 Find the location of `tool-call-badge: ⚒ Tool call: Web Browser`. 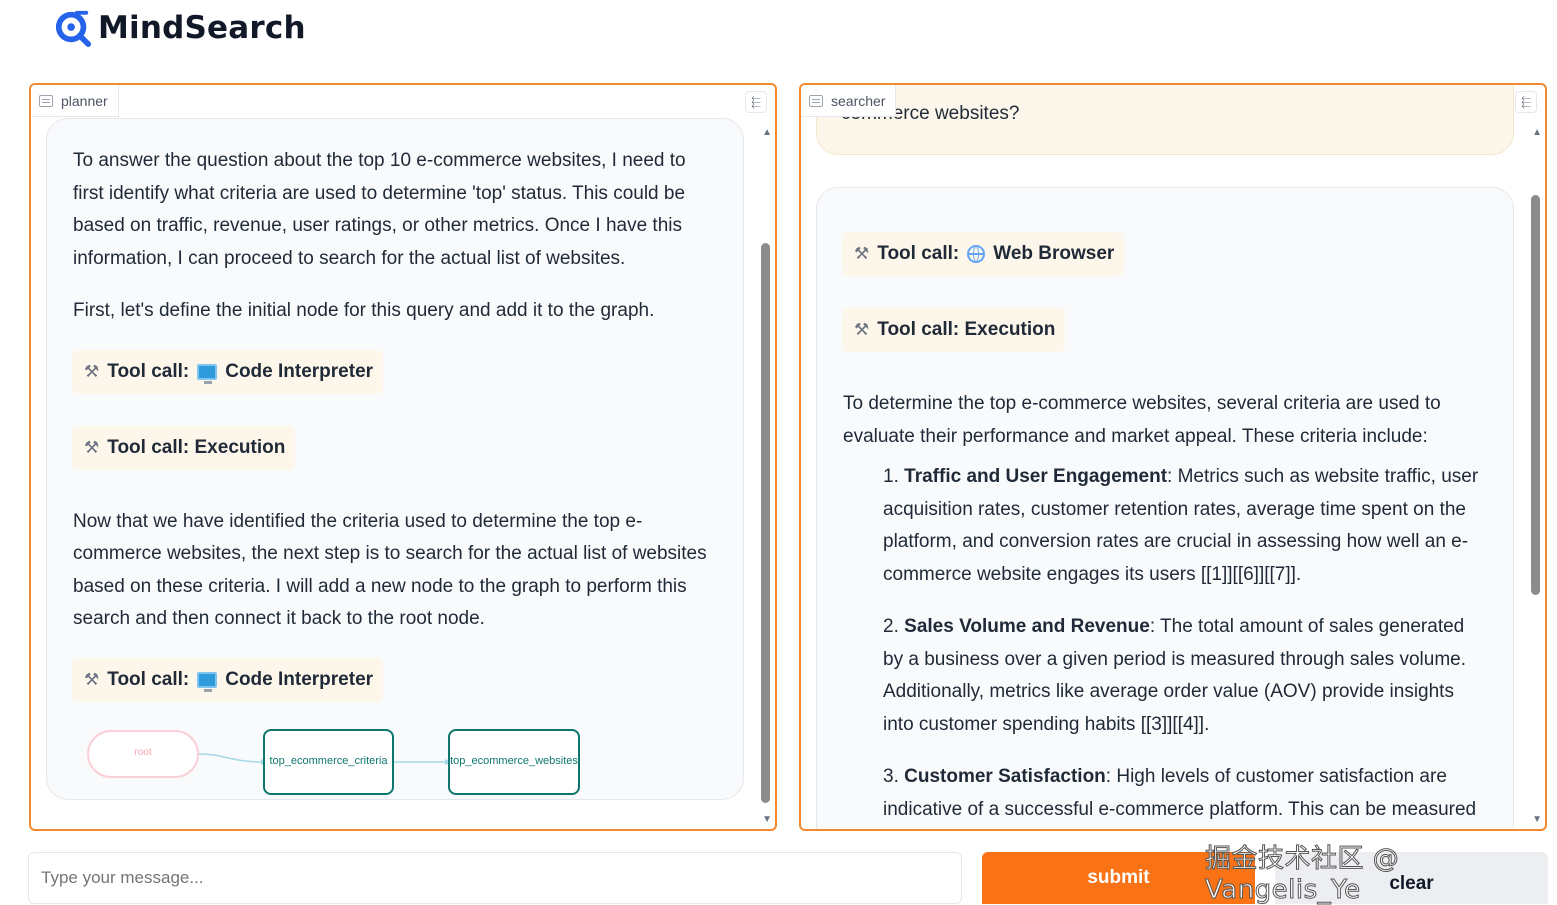

tool-call-badge: ⚒ Tool call: Web Browser is located at coordinates (983, 254).